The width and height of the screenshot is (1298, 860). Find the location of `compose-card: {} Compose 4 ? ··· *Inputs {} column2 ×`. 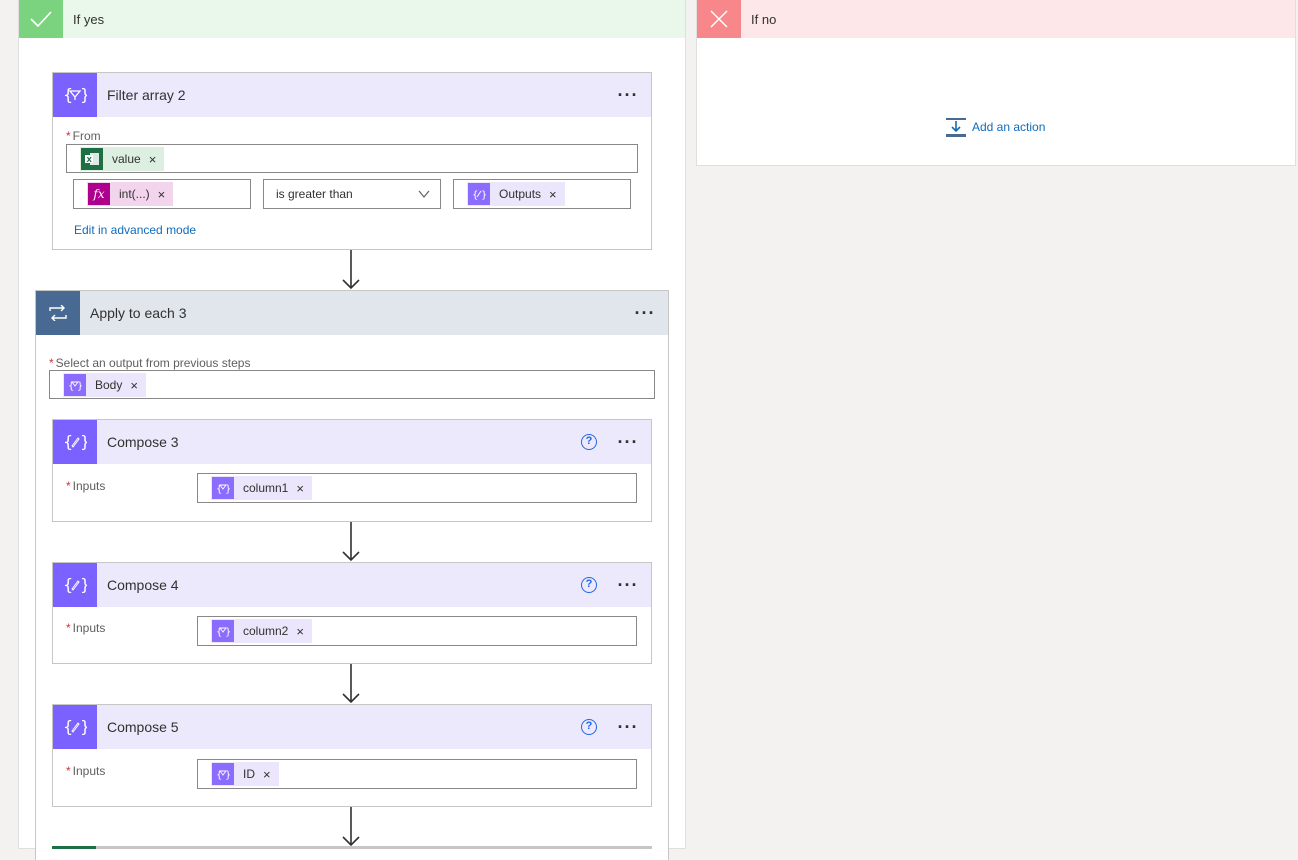

compose-card: {} Compose 4 ? ··· *Inputs {} column2 × is located at coordinates (352, 613).